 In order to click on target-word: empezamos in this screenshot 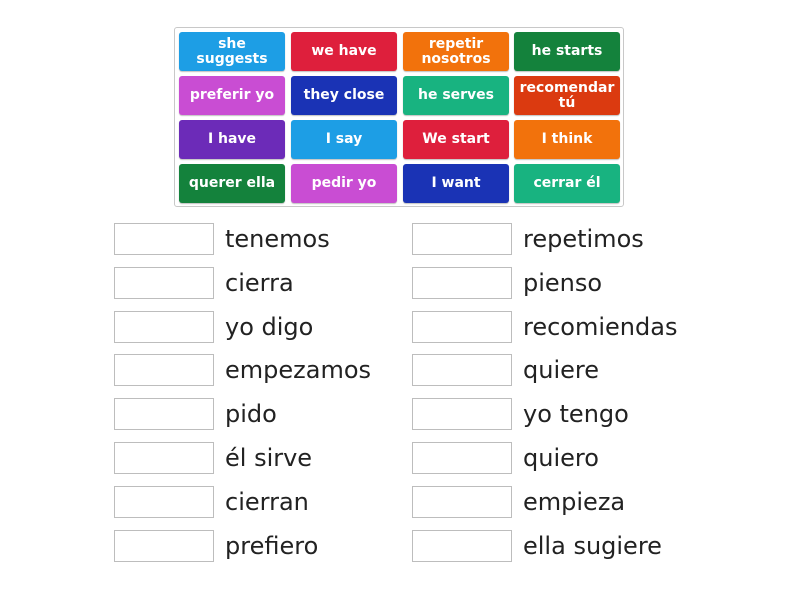, I will do `click(298, 370)`.